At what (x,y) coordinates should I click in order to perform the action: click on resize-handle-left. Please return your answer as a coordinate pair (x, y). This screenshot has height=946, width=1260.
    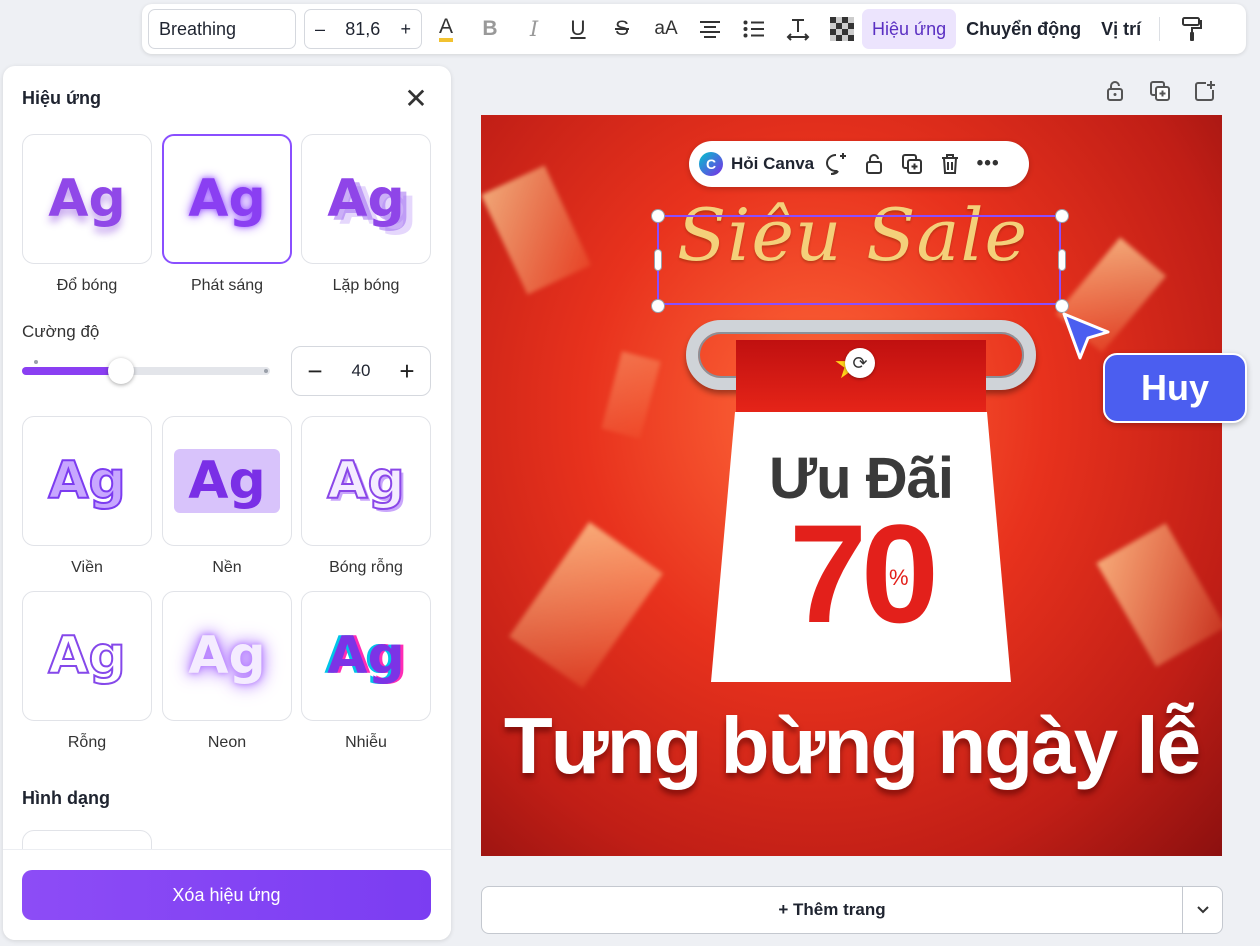
    Looking at the image, I should click on (658, 260).